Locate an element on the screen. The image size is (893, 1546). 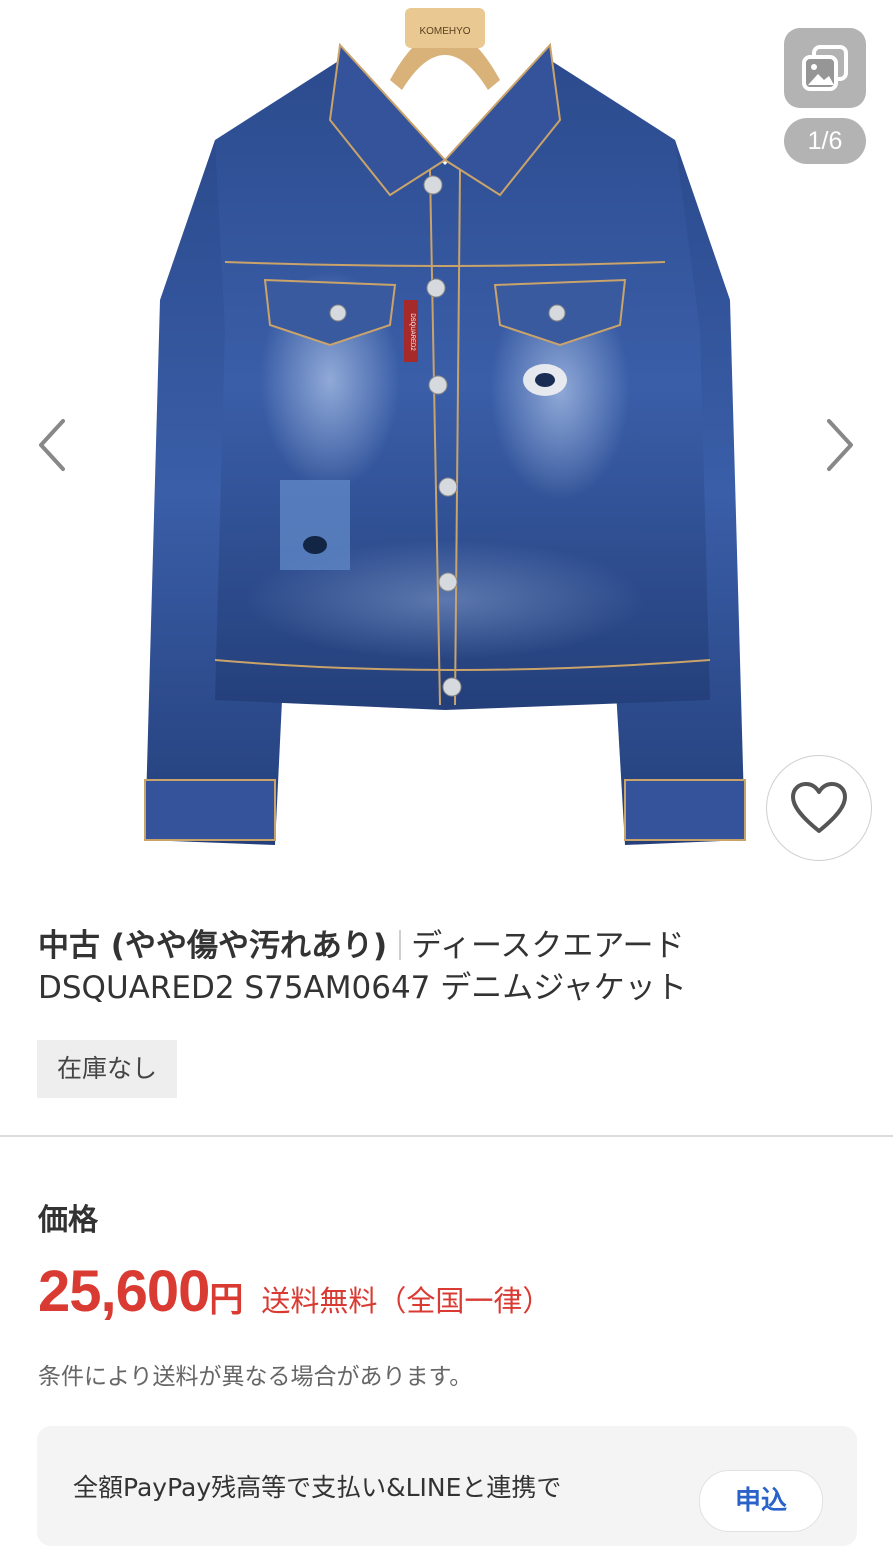
section-divider is located at coordinates (446, 1136).